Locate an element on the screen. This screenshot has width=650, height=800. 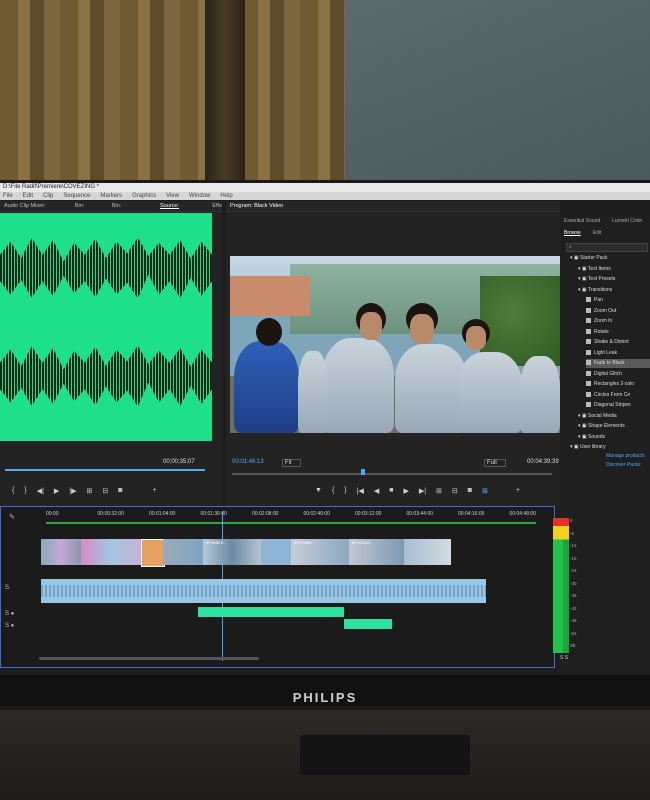
tree-item: Pan is located at coordinates (594, 300).